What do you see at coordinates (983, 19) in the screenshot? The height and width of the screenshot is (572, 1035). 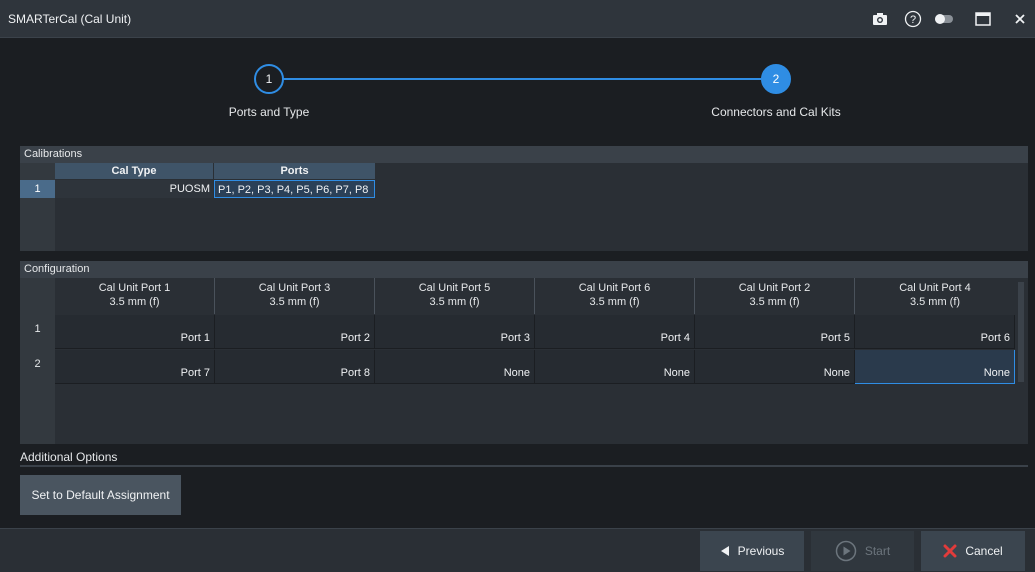 I see `maximize-icon` at bounding box center [983, 19].